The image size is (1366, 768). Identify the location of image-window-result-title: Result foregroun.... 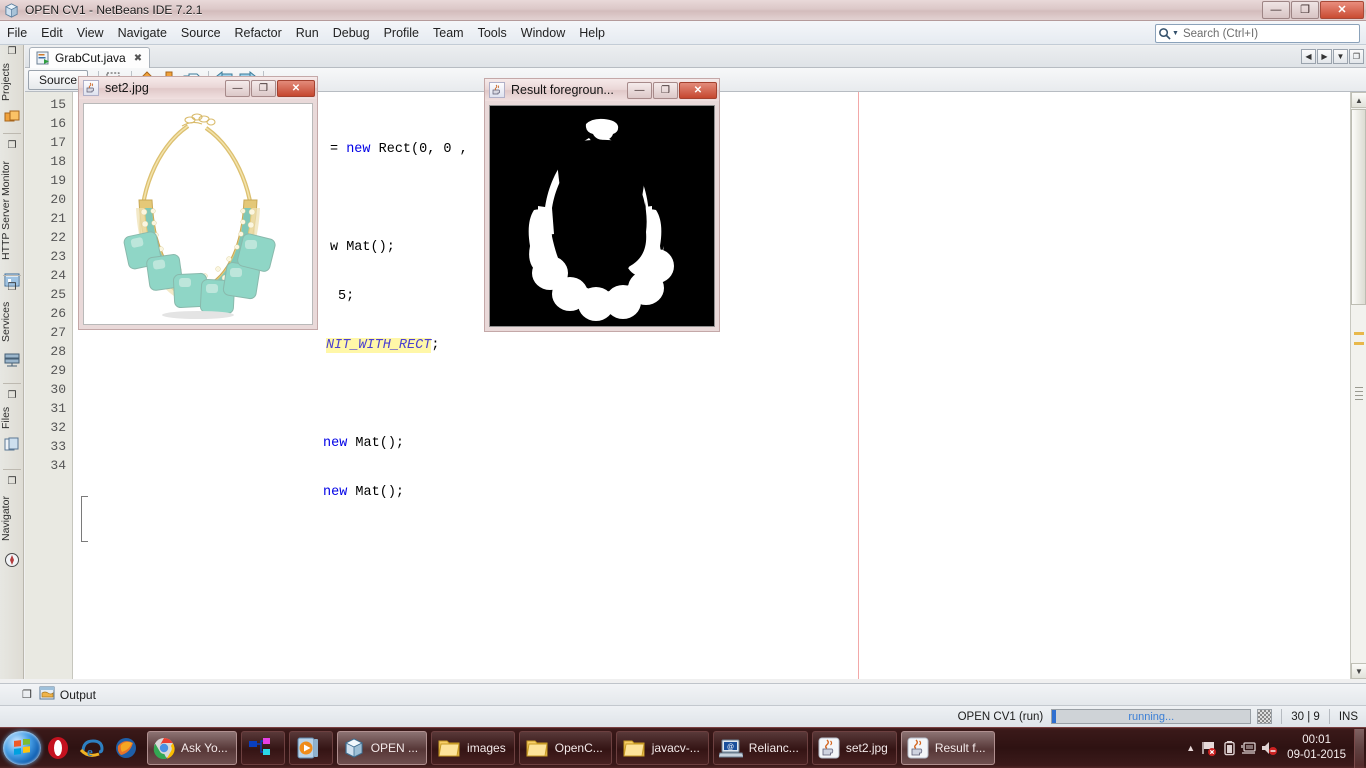
(562, 90).